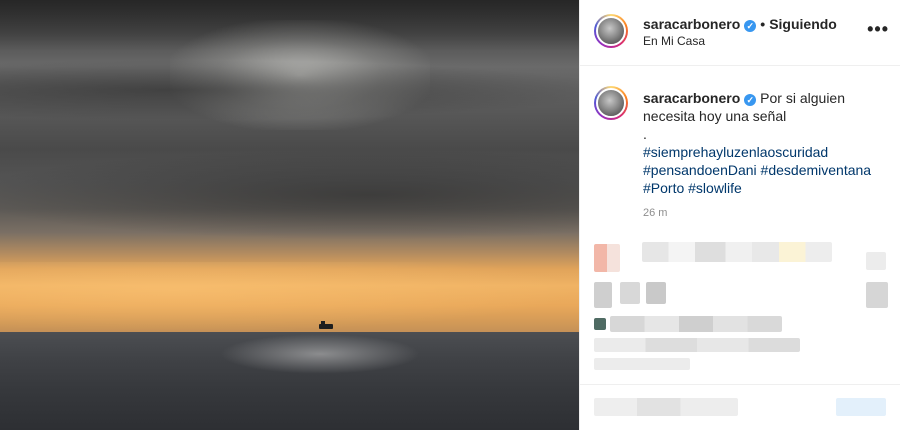 This screenshot has height=430, width=900. I want to click on more-options-icon: •••, so click(878, 29).